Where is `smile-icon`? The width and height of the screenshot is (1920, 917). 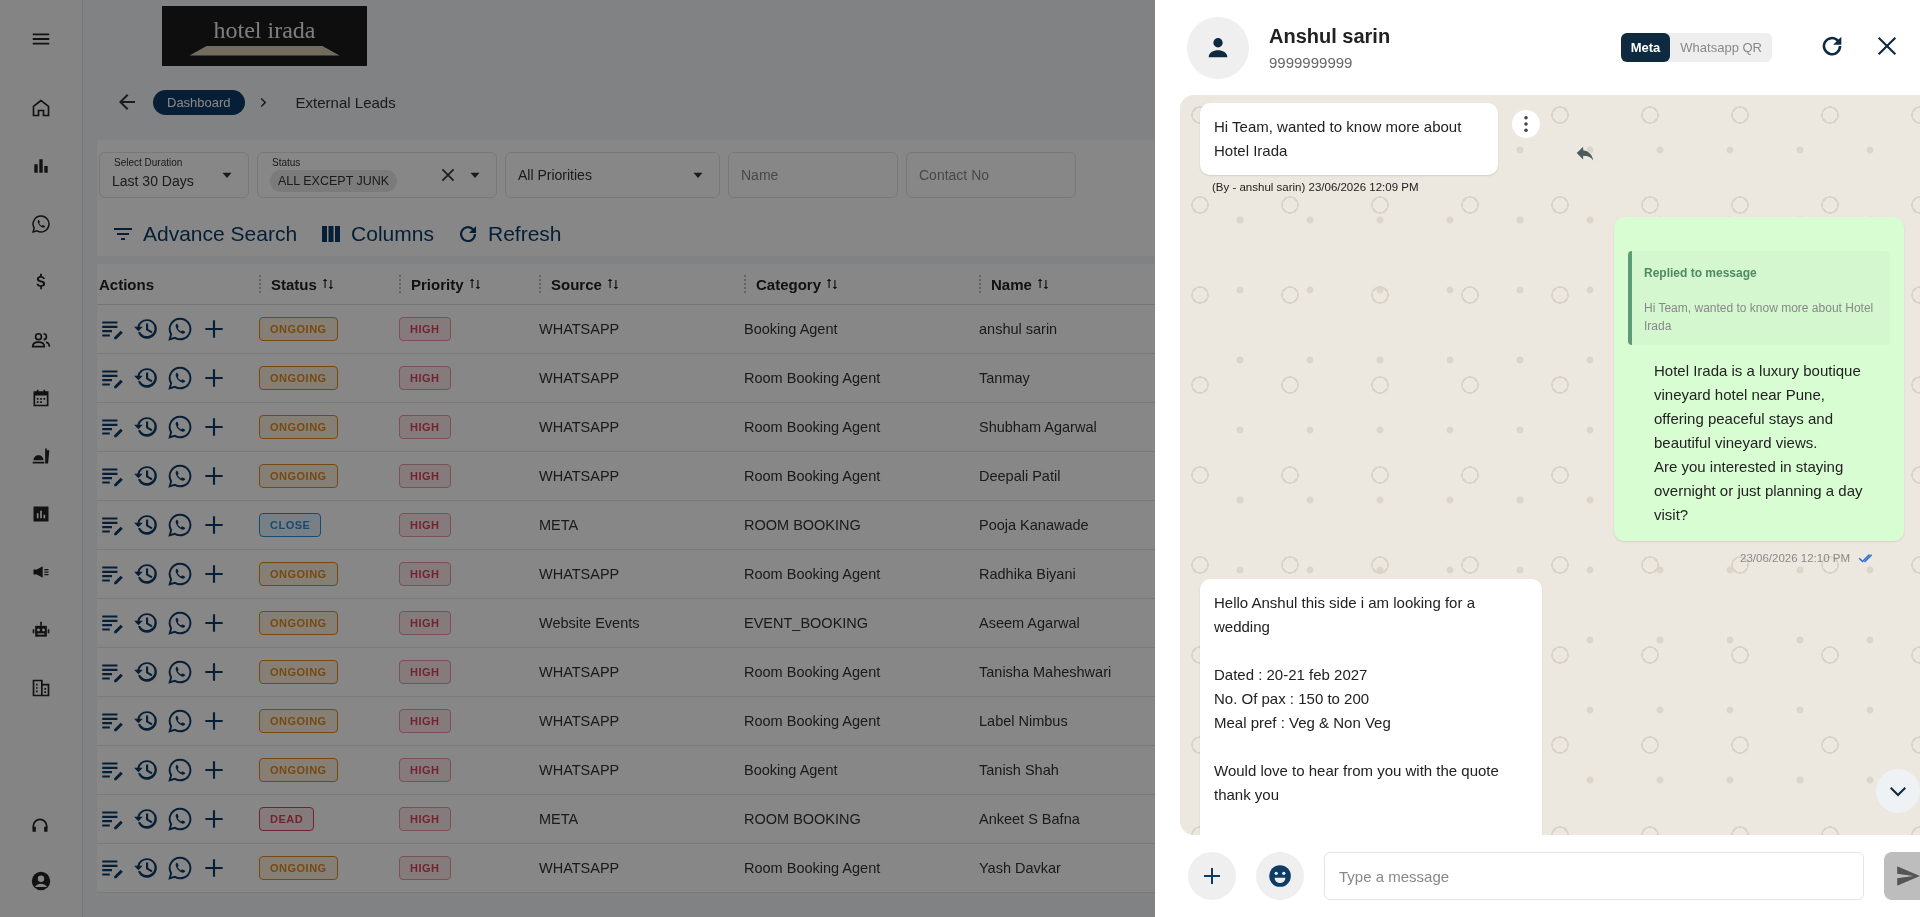 smile-icon is located at coordinates (1280, 876).